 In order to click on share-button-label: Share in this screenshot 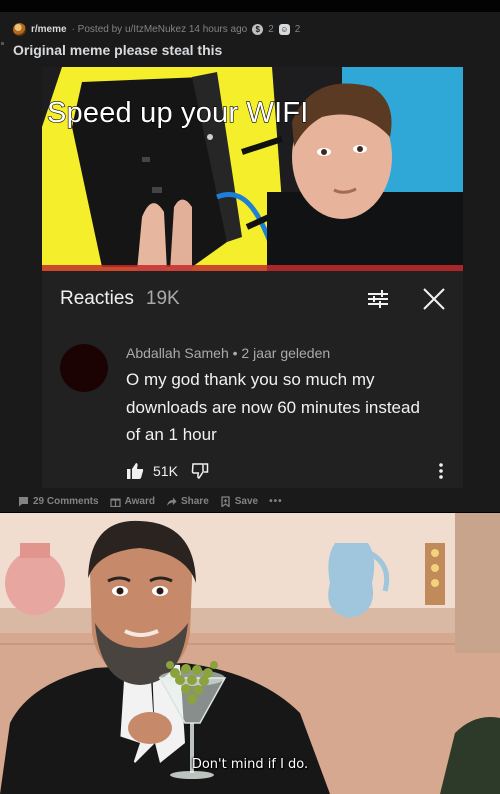, I will do `click(194, 501)`.